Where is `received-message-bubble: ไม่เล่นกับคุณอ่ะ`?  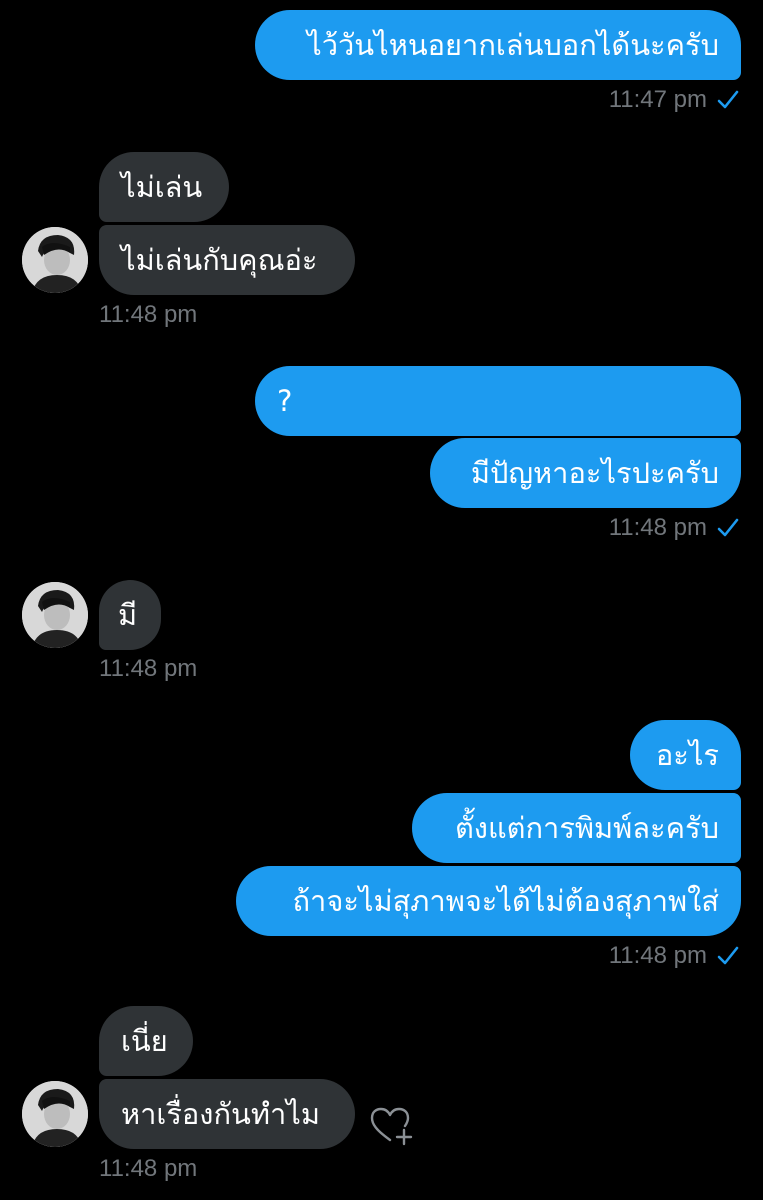
received-message-bubble: ไม่เล่นกับคุณอ่ะ is located at coordinates (227, 260).